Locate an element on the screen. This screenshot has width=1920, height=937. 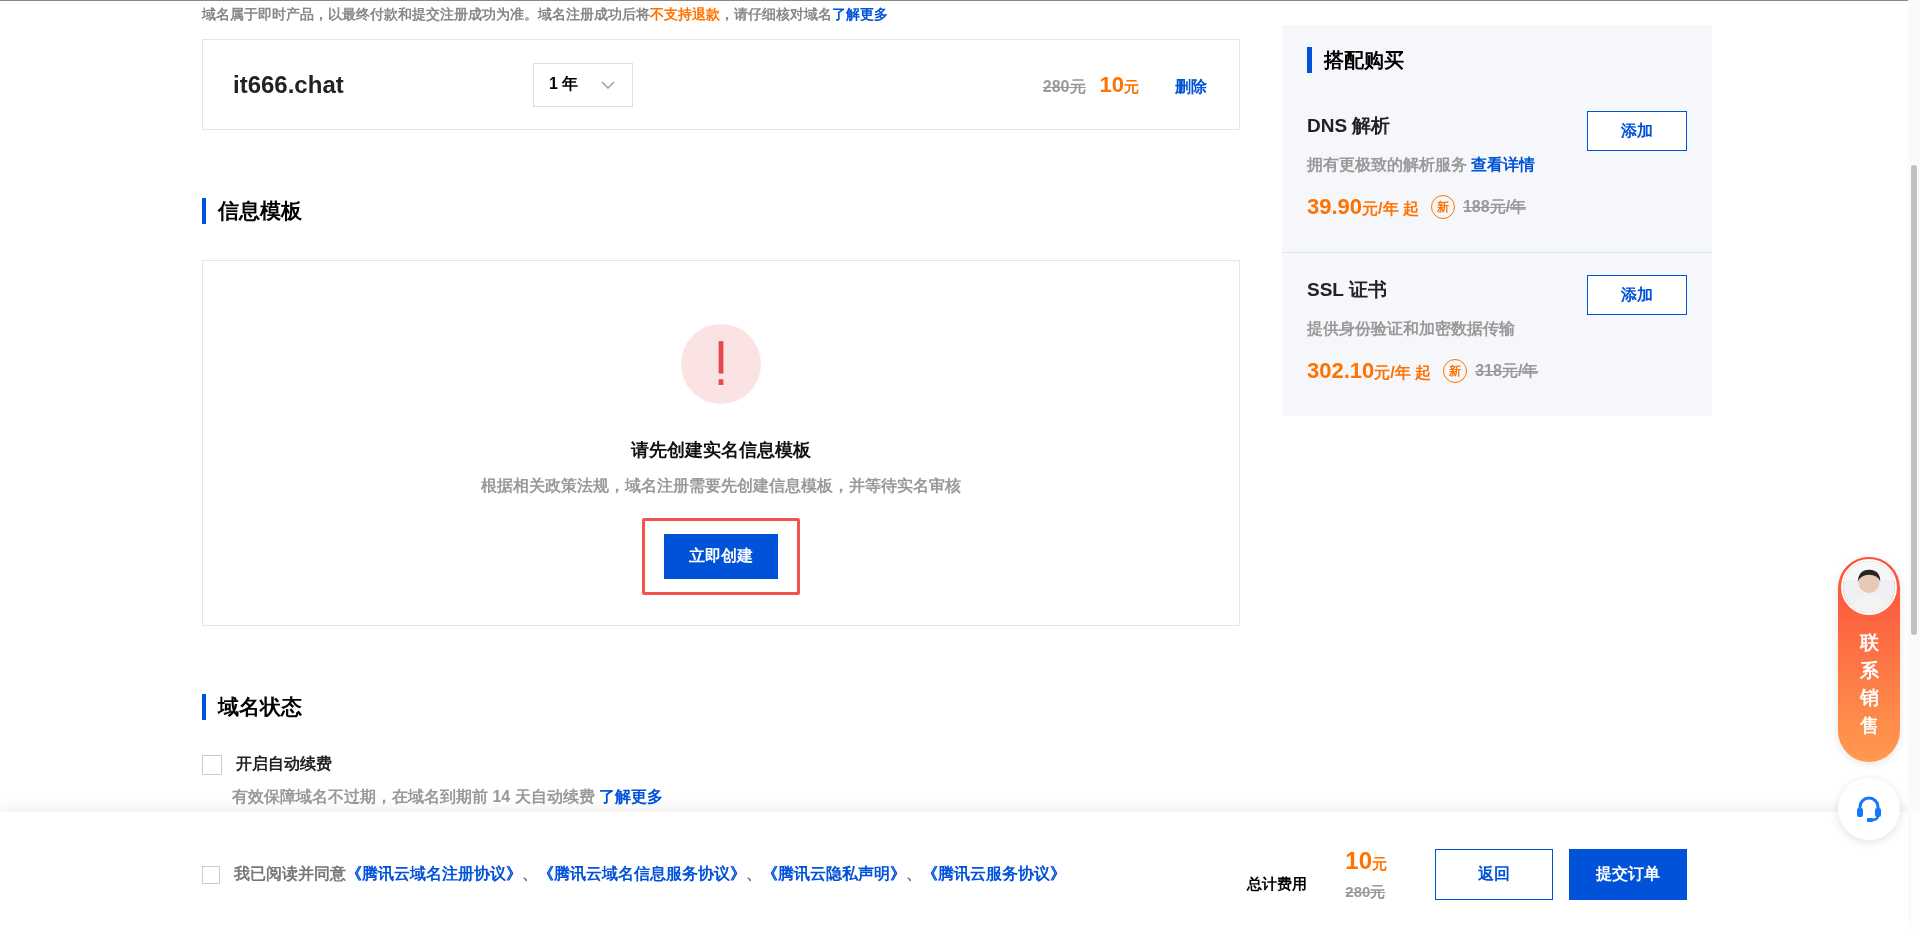
price: 302.10元/年 起 is located at coordinates (1369, 371).